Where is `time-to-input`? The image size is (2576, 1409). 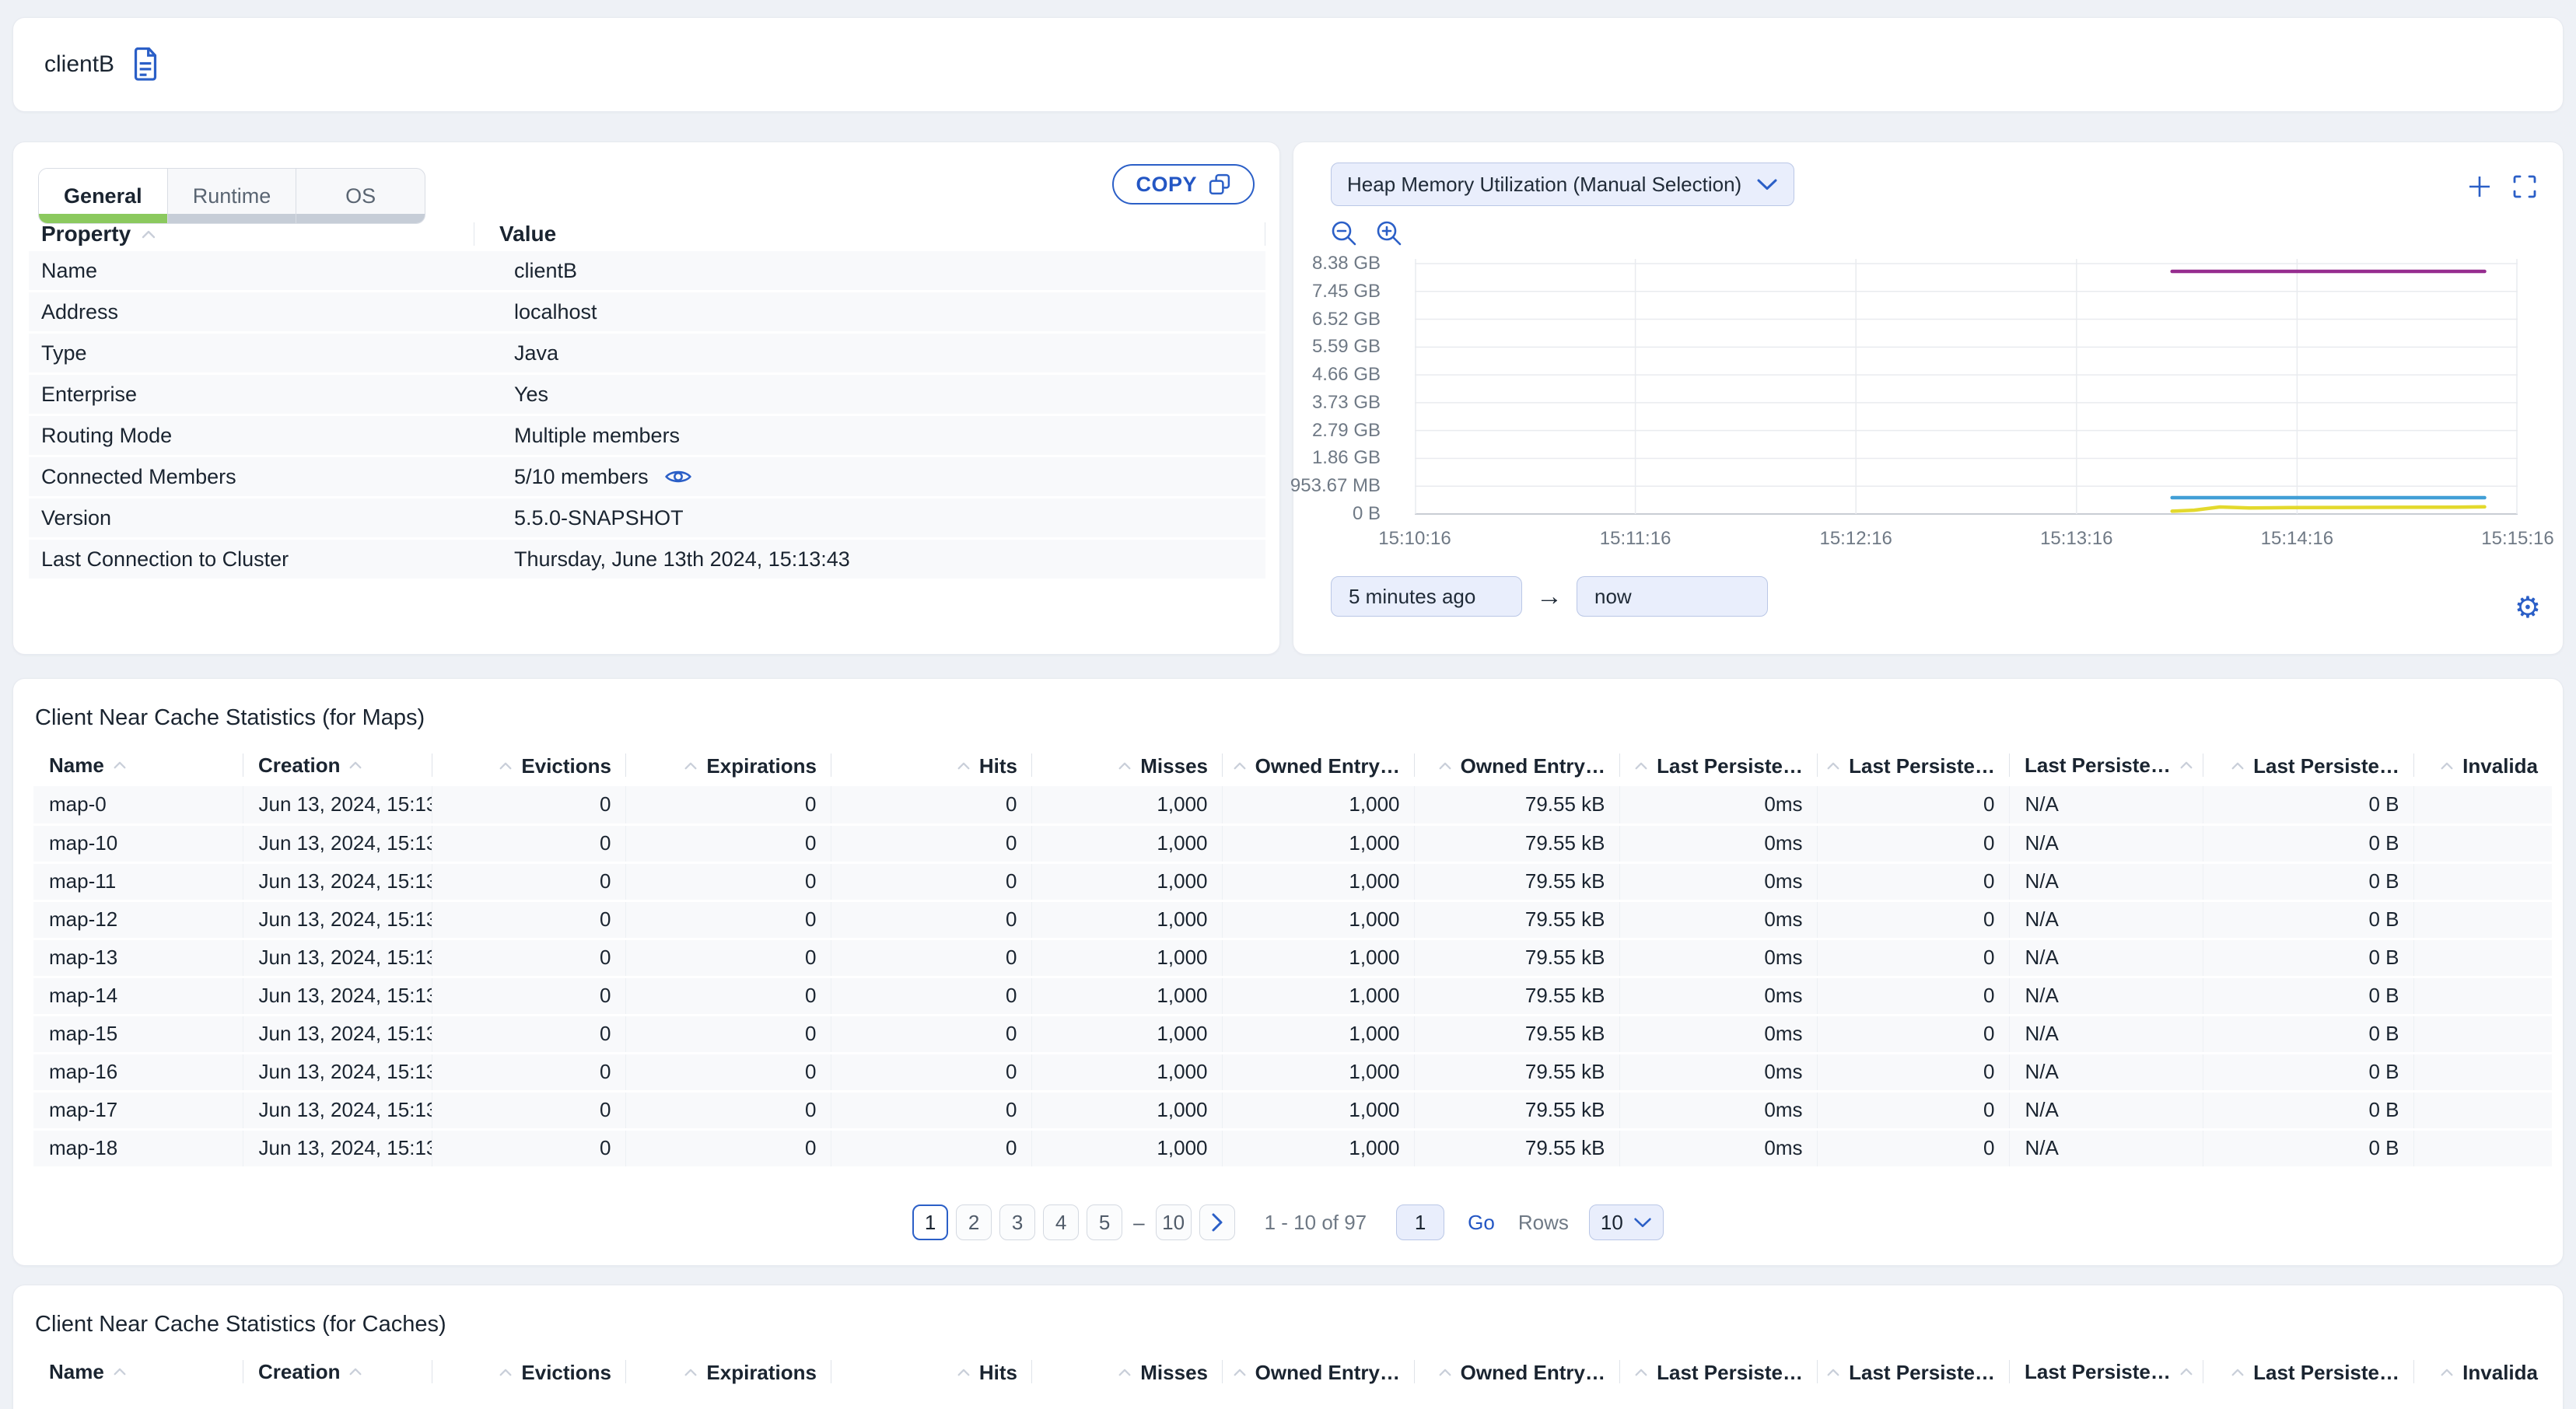
time-to-input is located at coordinates (1673, 596).